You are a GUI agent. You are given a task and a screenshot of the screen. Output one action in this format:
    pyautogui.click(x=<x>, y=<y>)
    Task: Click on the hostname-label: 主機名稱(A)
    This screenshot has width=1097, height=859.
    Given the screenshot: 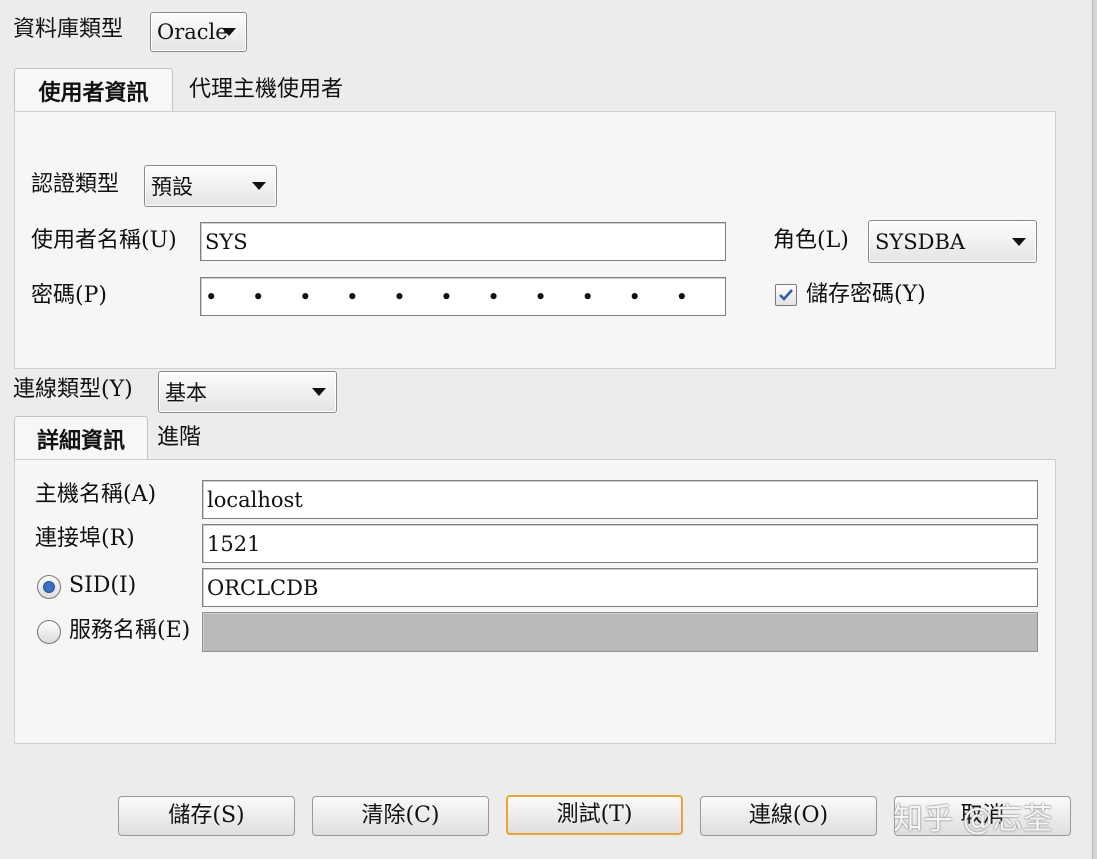 What is the action you would take?
    pyautogui.click(x=96, y=494)
    